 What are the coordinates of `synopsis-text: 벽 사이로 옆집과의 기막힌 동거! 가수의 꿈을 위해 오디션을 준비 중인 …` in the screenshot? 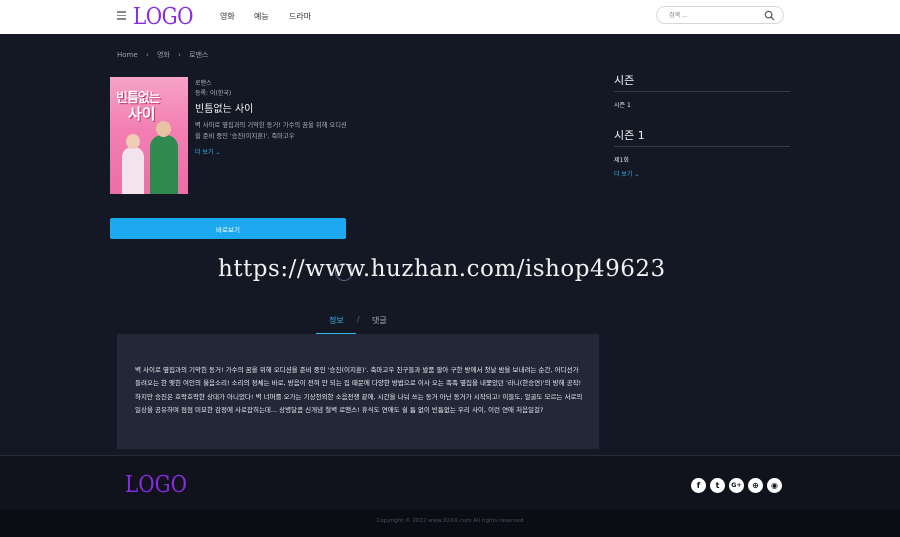 It's located at (359, 390).